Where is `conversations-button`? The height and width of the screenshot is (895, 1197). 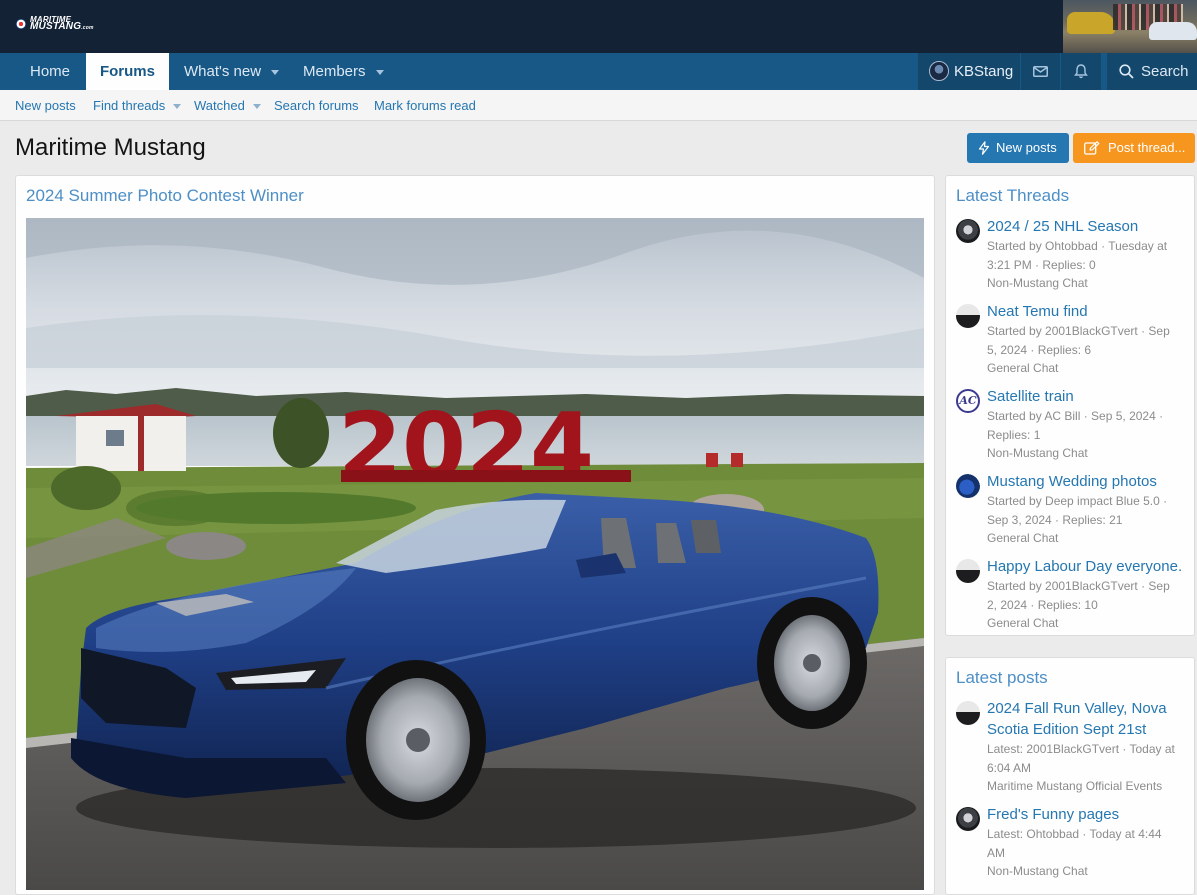 conversations-button is located at coordinates (1040, 71).